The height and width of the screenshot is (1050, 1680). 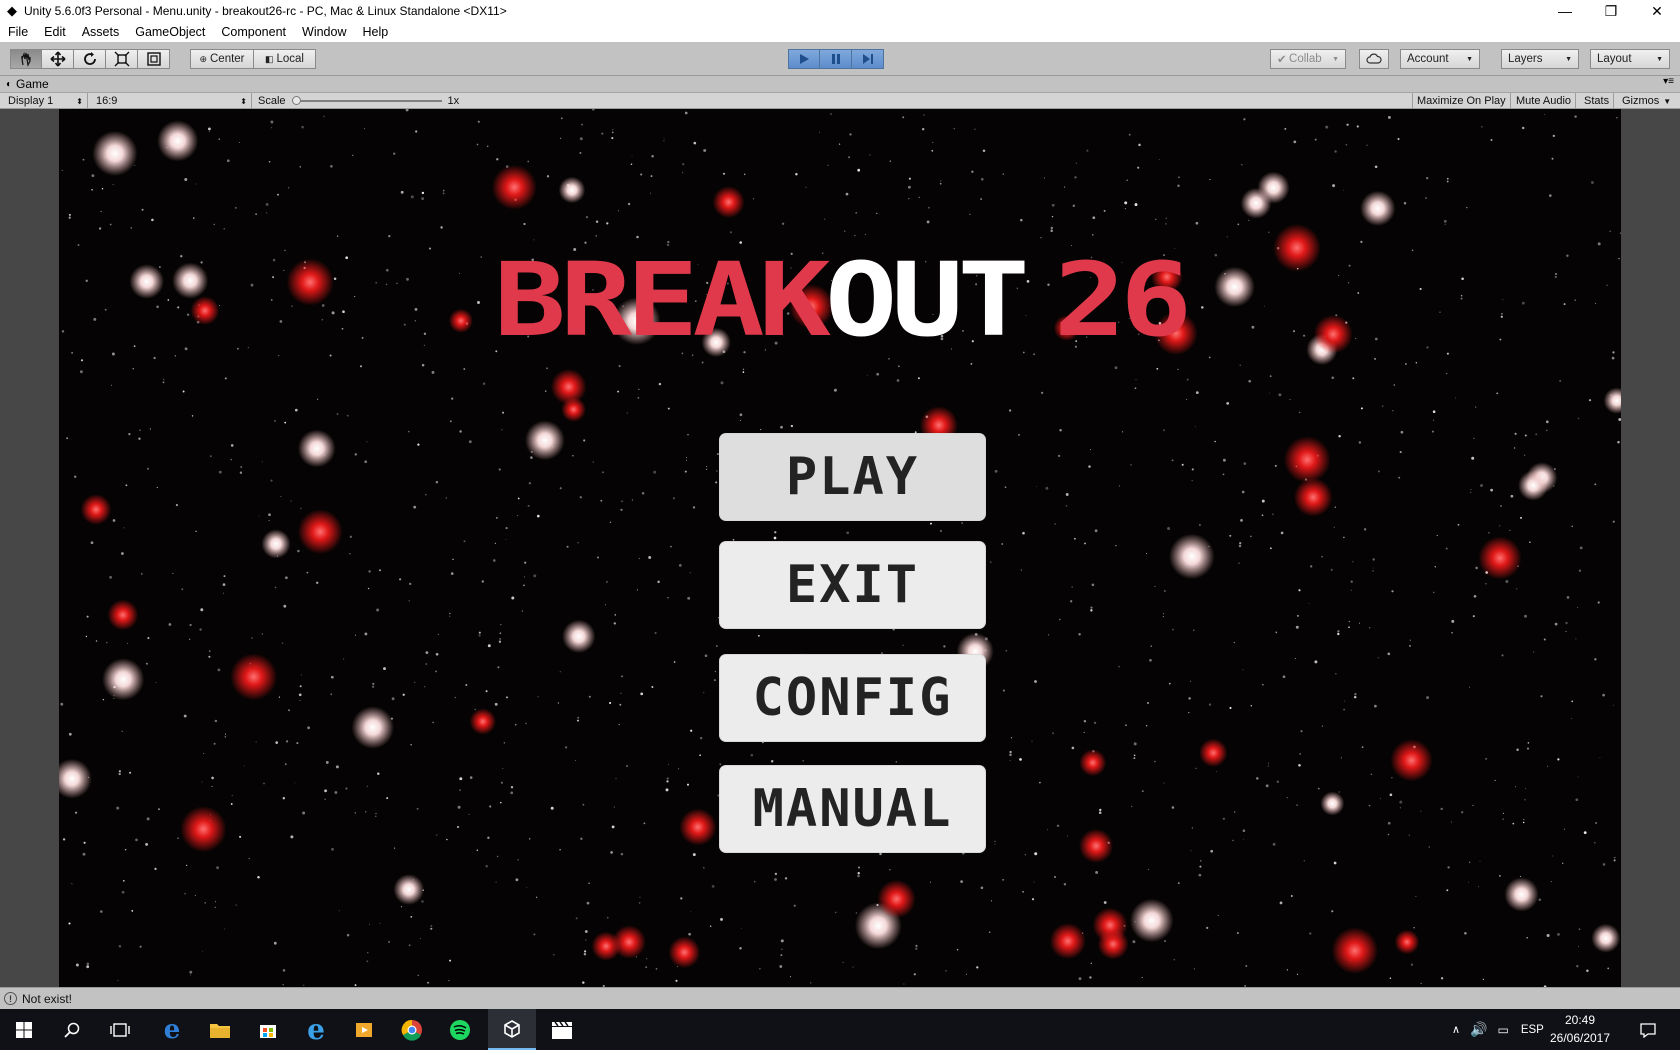 I want to click on maximize-on-play-toggle: Maximize On Play, so click(x=1461, y=101).